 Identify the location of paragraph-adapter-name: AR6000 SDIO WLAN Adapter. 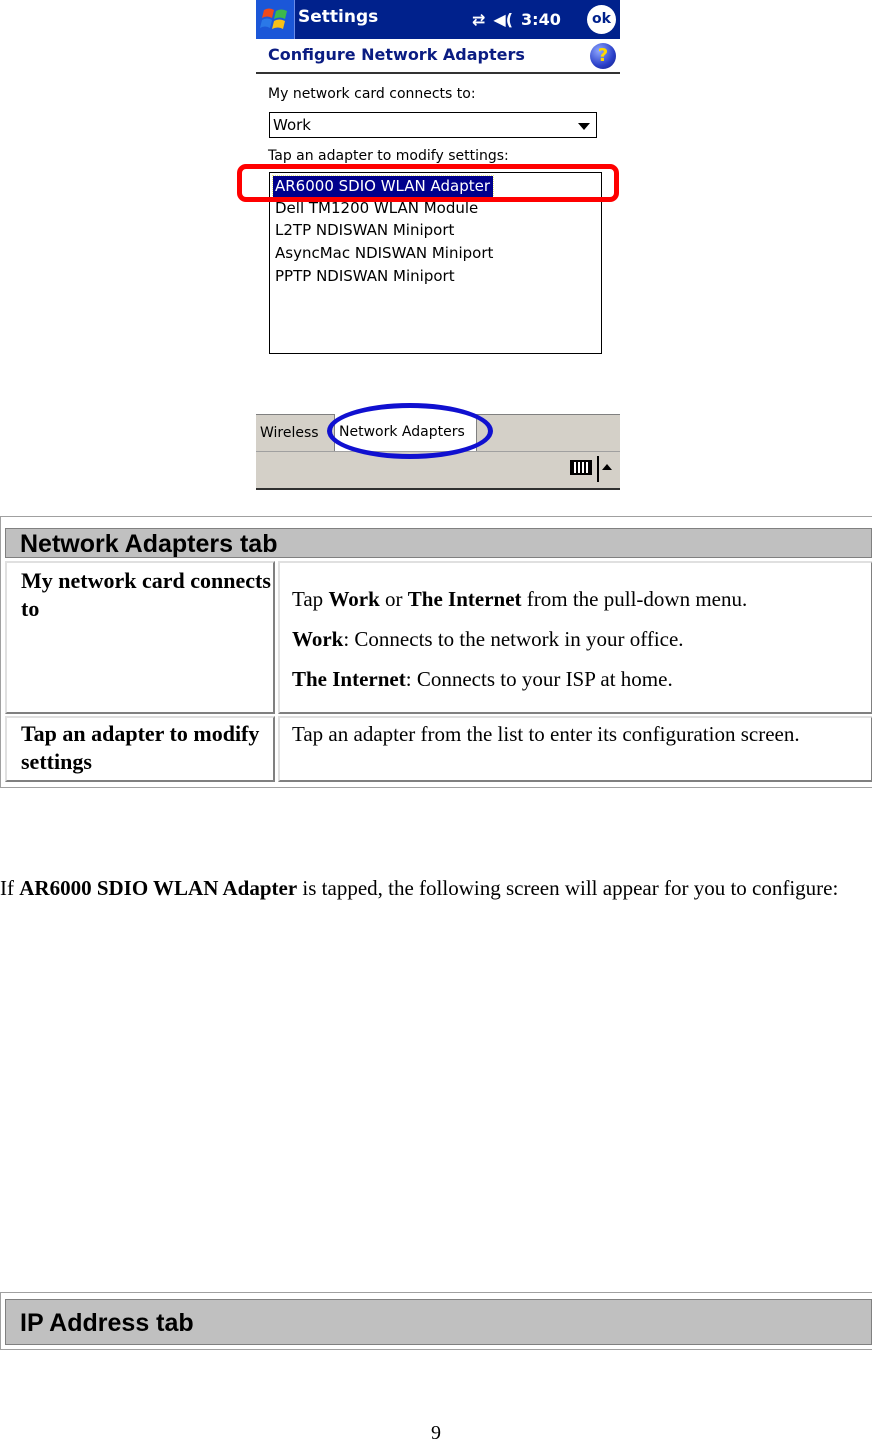
(158, 888).